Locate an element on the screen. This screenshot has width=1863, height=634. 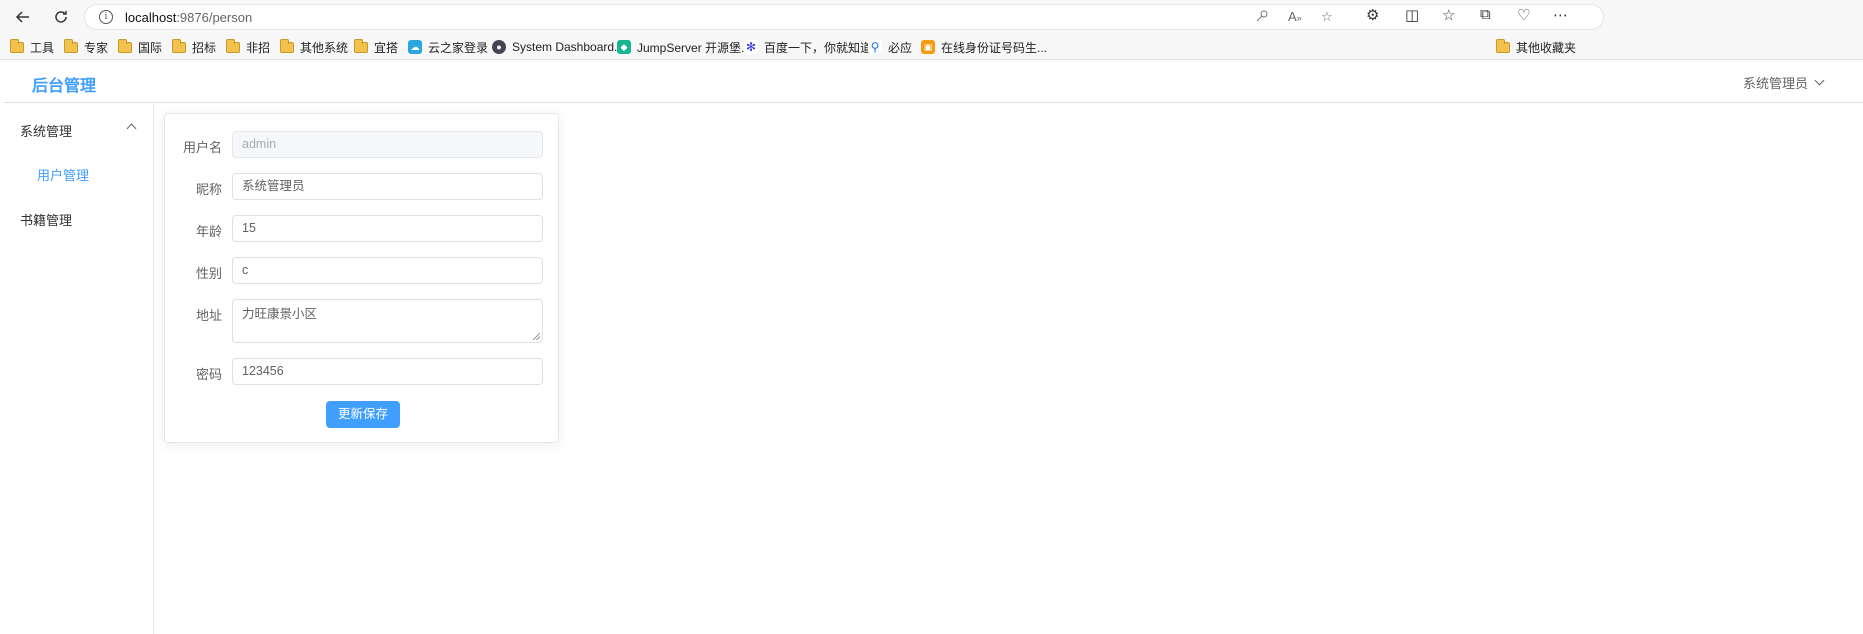
chevron-down-icon is located at coordinates (1819, 80).